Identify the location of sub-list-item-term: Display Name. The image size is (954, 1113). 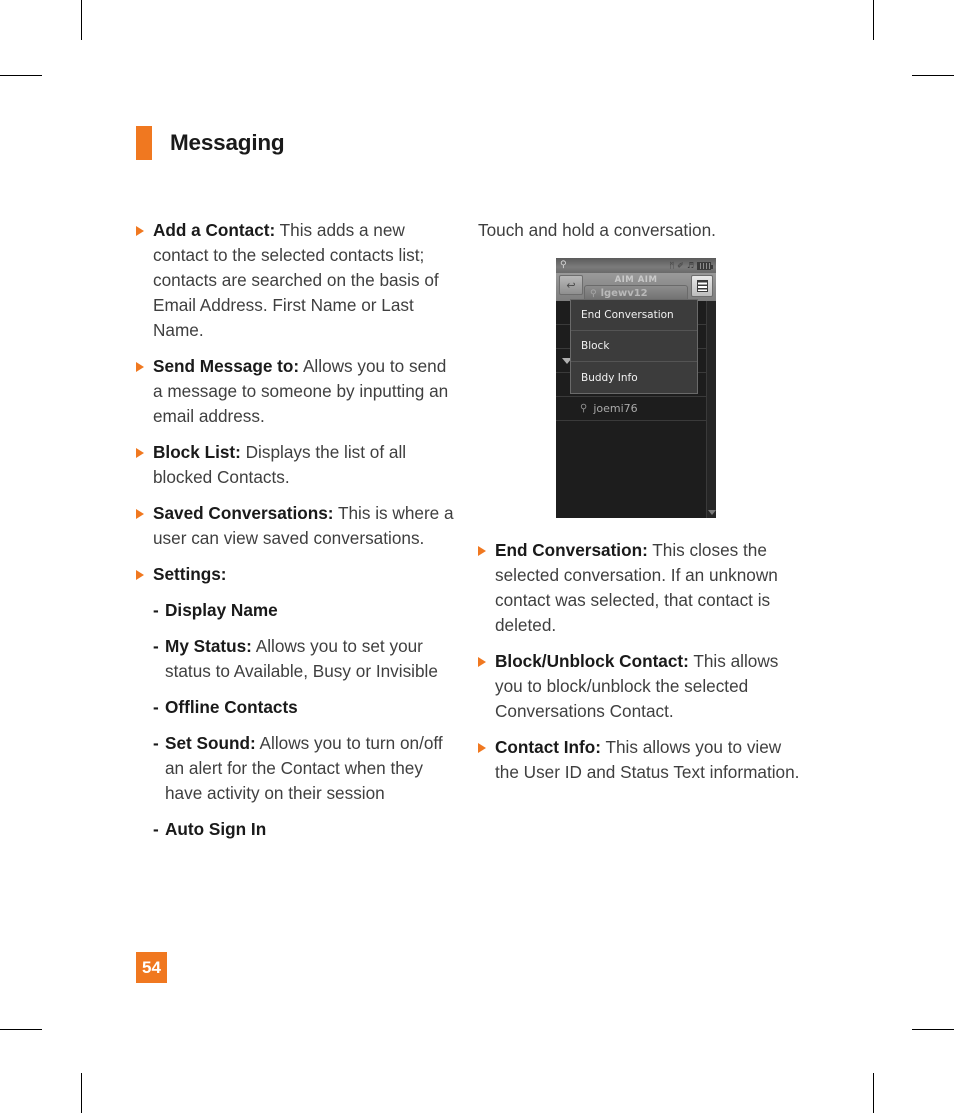
(221, 610).